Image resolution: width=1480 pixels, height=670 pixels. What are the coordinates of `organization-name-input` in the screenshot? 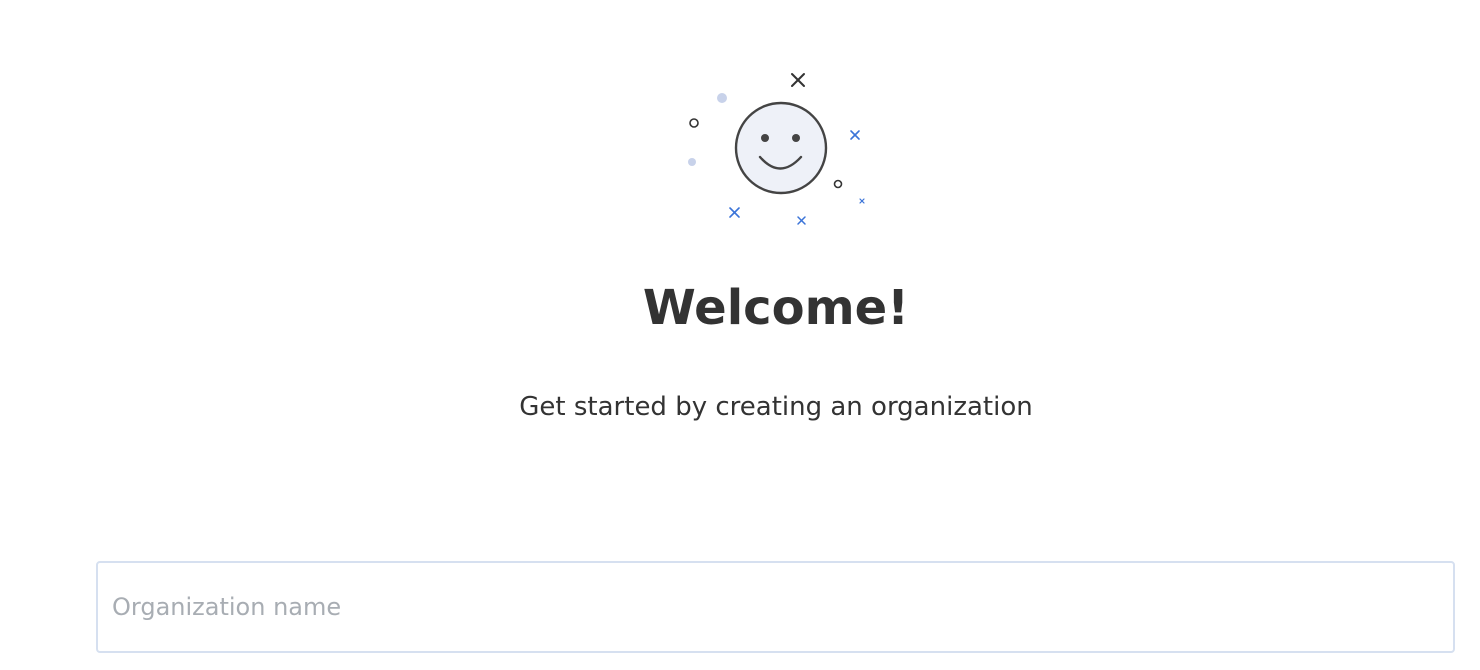 It's located at (775, 607).